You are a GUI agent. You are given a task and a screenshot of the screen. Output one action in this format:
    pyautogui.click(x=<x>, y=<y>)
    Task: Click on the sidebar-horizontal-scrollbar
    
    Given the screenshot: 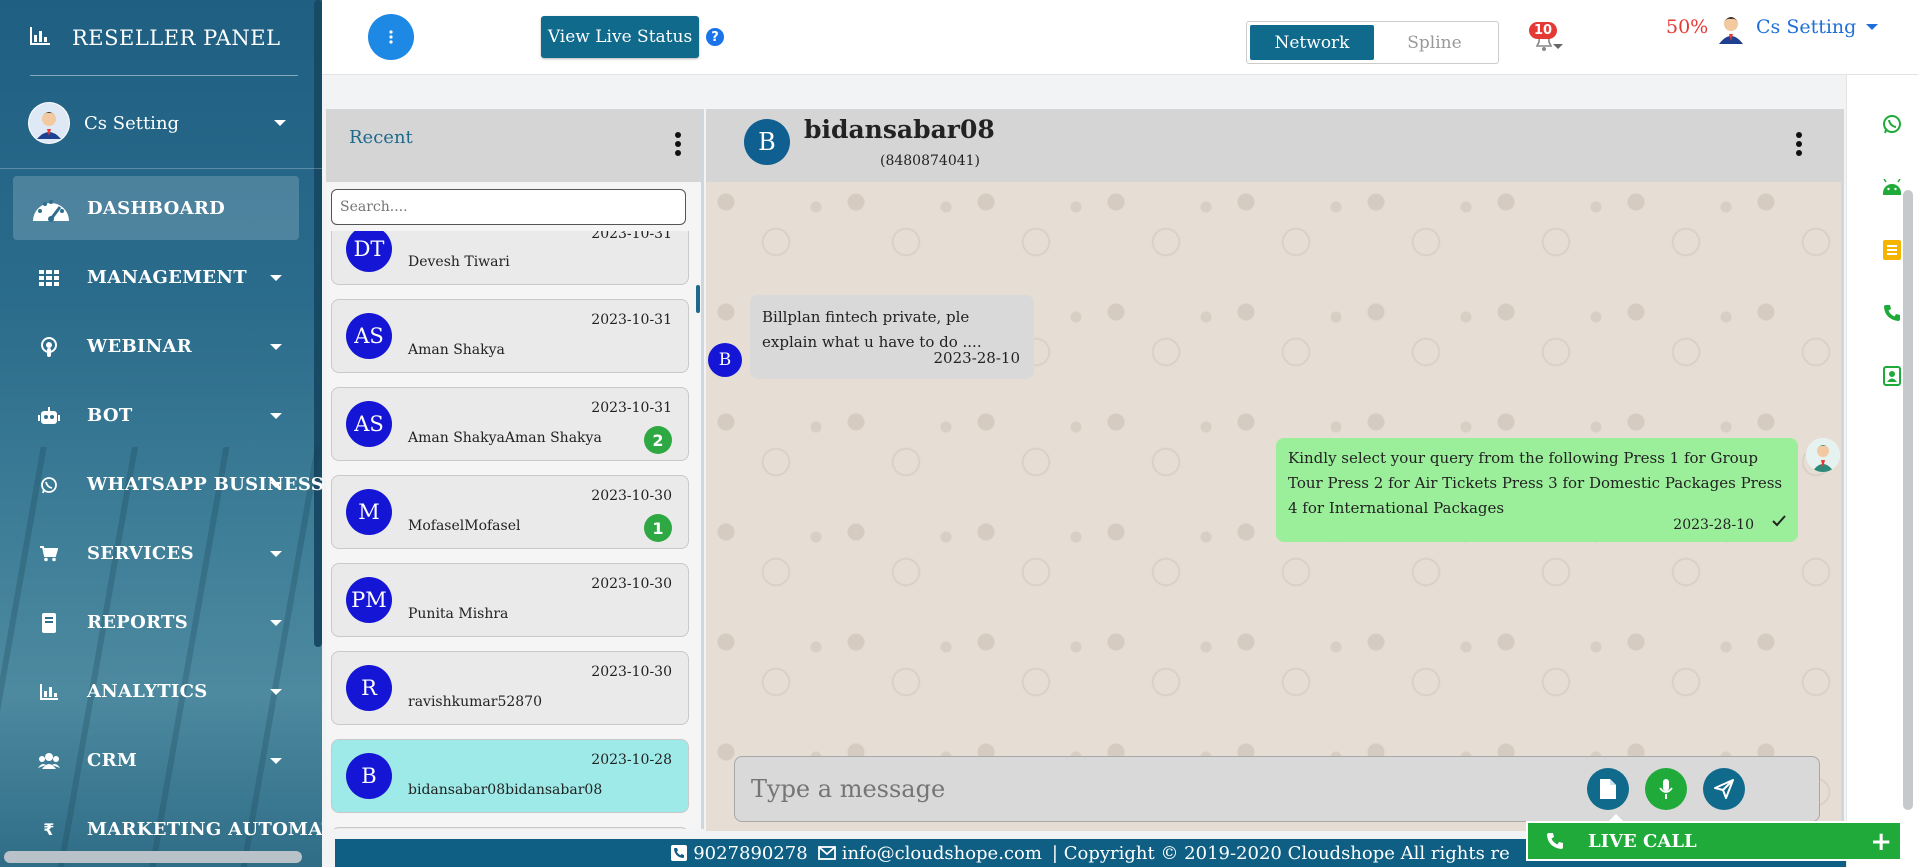 What is the action you would take?
    pyautogui.click(x=153, y=857)
    